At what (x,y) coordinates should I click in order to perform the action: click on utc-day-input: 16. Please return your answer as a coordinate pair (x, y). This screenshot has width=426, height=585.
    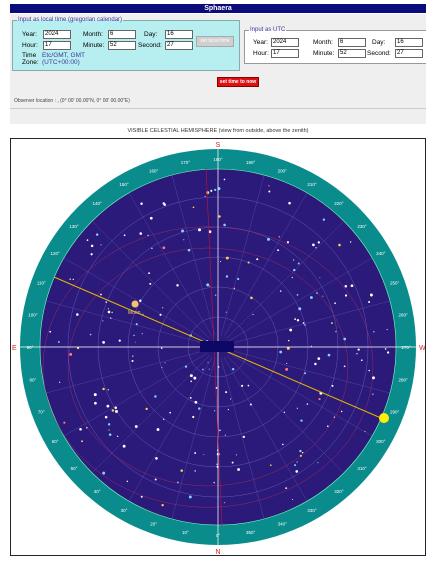
    Looking at the image, I should click on (409, 42).